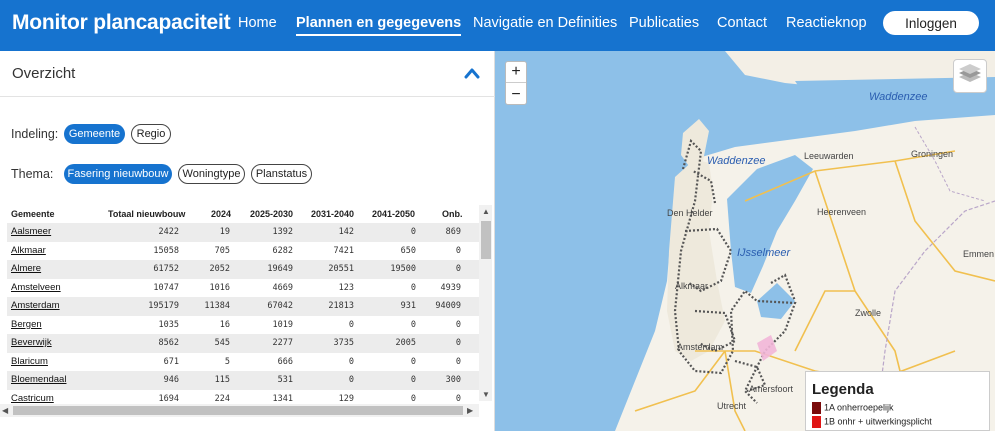 Image resolution: width=995 pixels, height=431 pixels. I want to click on column-header-totaal: Totaal nieuwbouw, so click(146, 214).